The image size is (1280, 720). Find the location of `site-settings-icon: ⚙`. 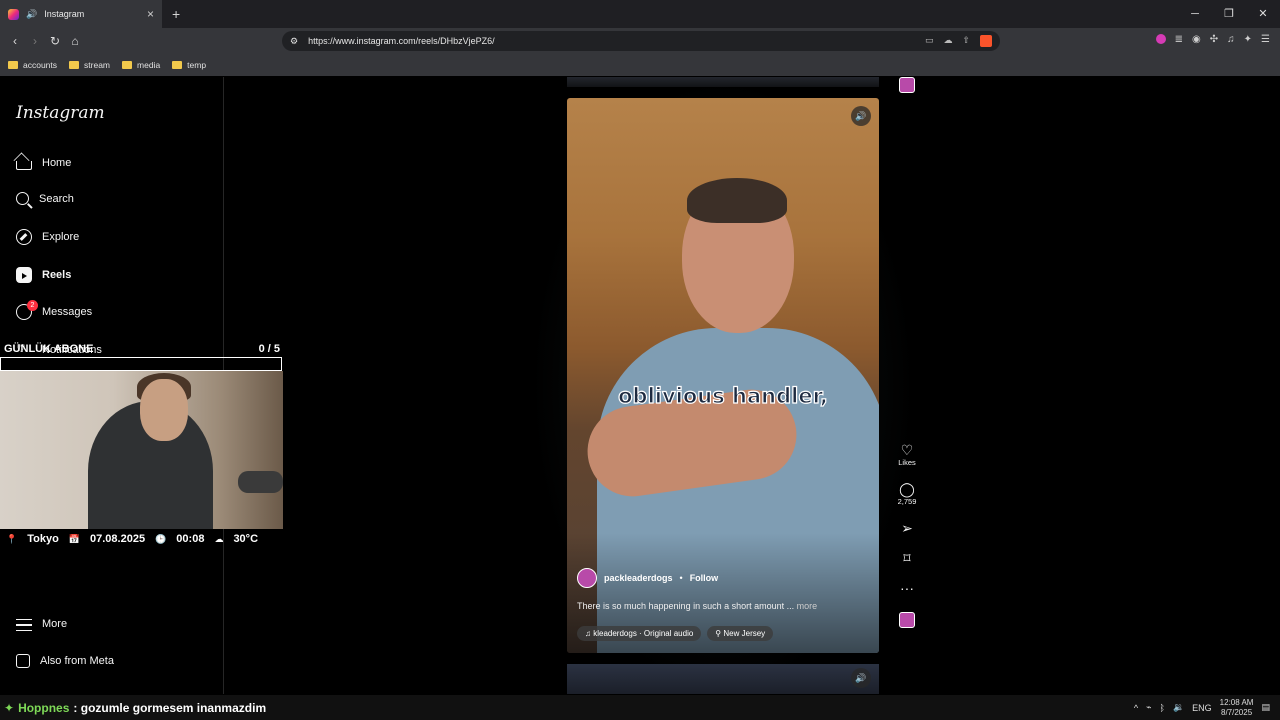

site-settings-icon: ⚙ is located at coordinates (294, 41).